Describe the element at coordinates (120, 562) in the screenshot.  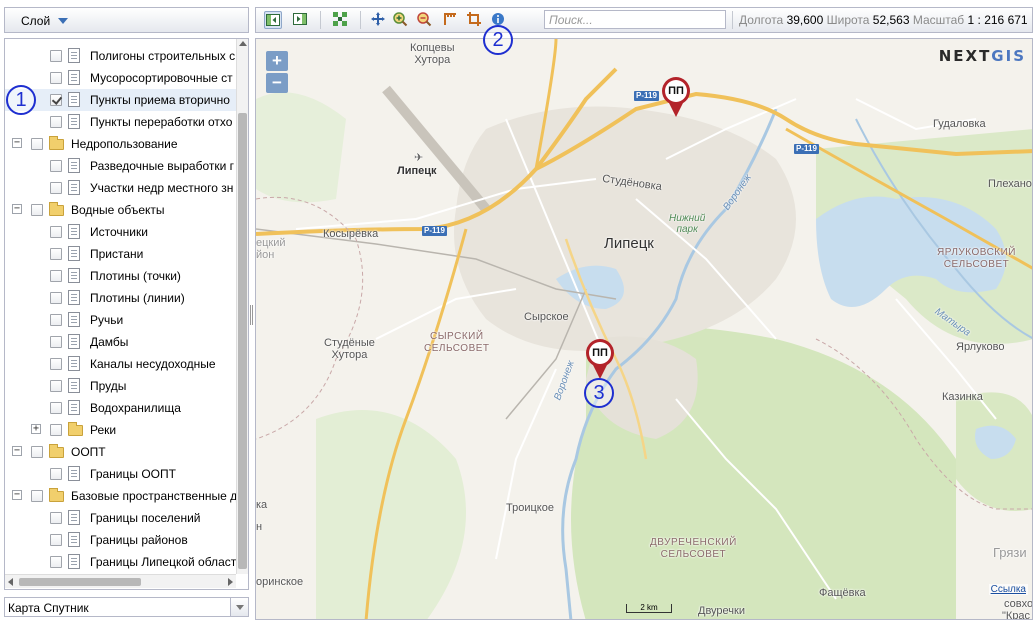
I see `layer-row-region-boundaries: Границы Липецкой област` at that location.